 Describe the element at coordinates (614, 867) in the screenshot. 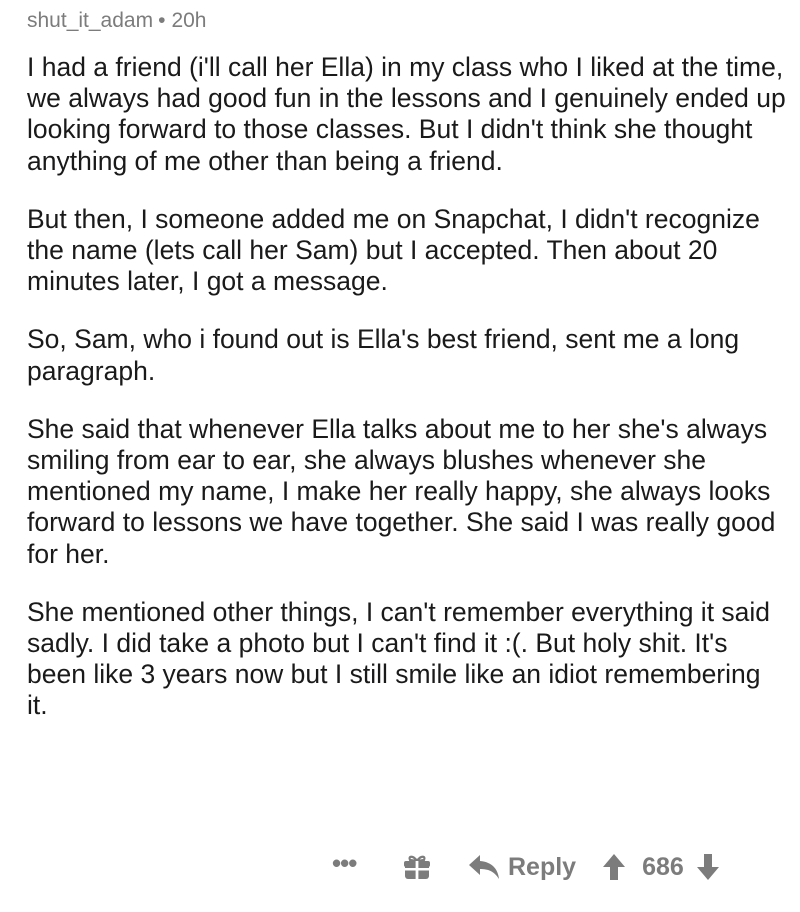

I see `upvote-arrow-icon` at that location.